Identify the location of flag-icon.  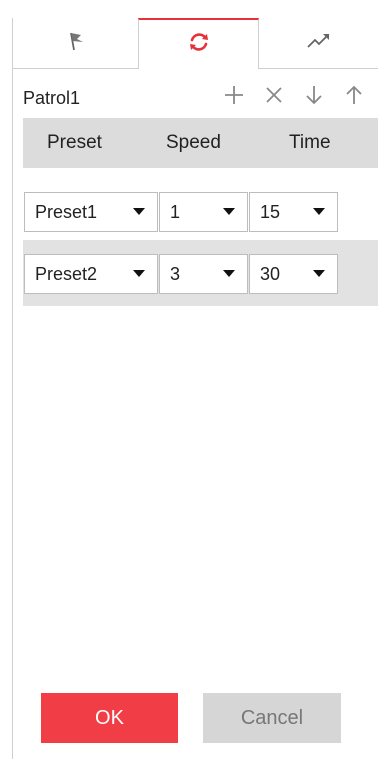
(76, 43).